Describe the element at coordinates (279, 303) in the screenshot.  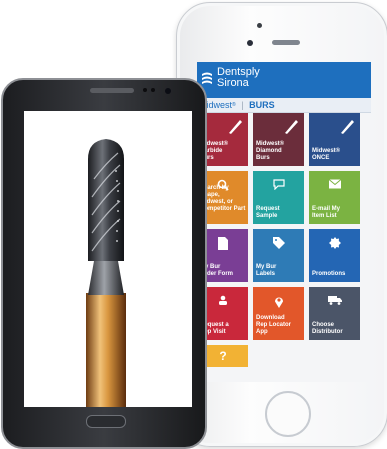
I see `pin-icon` at that location.